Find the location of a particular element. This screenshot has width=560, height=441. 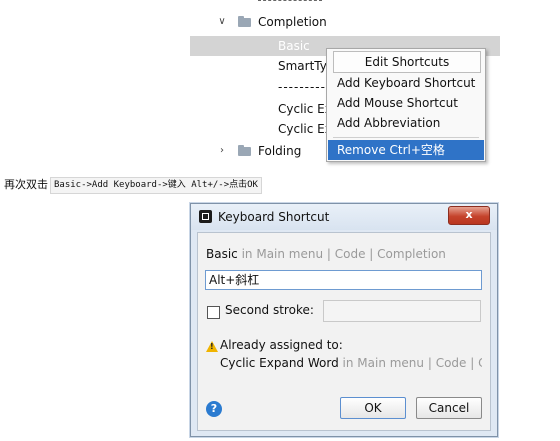

cancel-button: Cancel is located at coordinates (449, 408).